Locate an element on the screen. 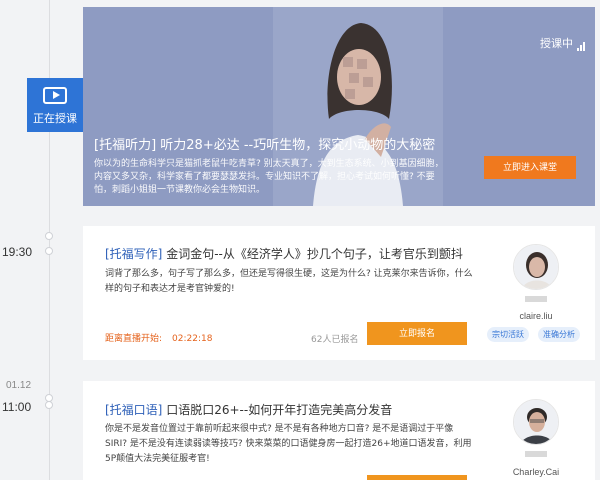 The image size is (600, 480). teacher-name: Charley.Cai is located at coordinates (536, 472).